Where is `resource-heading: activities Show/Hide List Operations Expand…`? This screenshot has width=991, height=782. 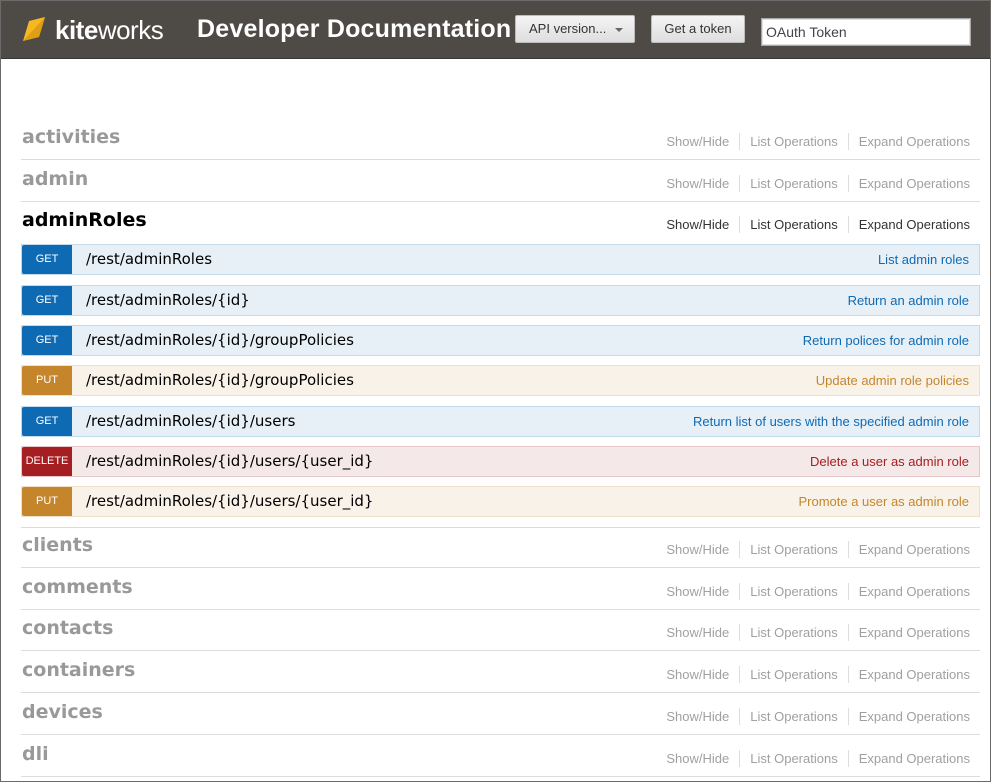 resource-heading: activities Show/Hide List Operations Expand… is located at coordinates (500, 139).